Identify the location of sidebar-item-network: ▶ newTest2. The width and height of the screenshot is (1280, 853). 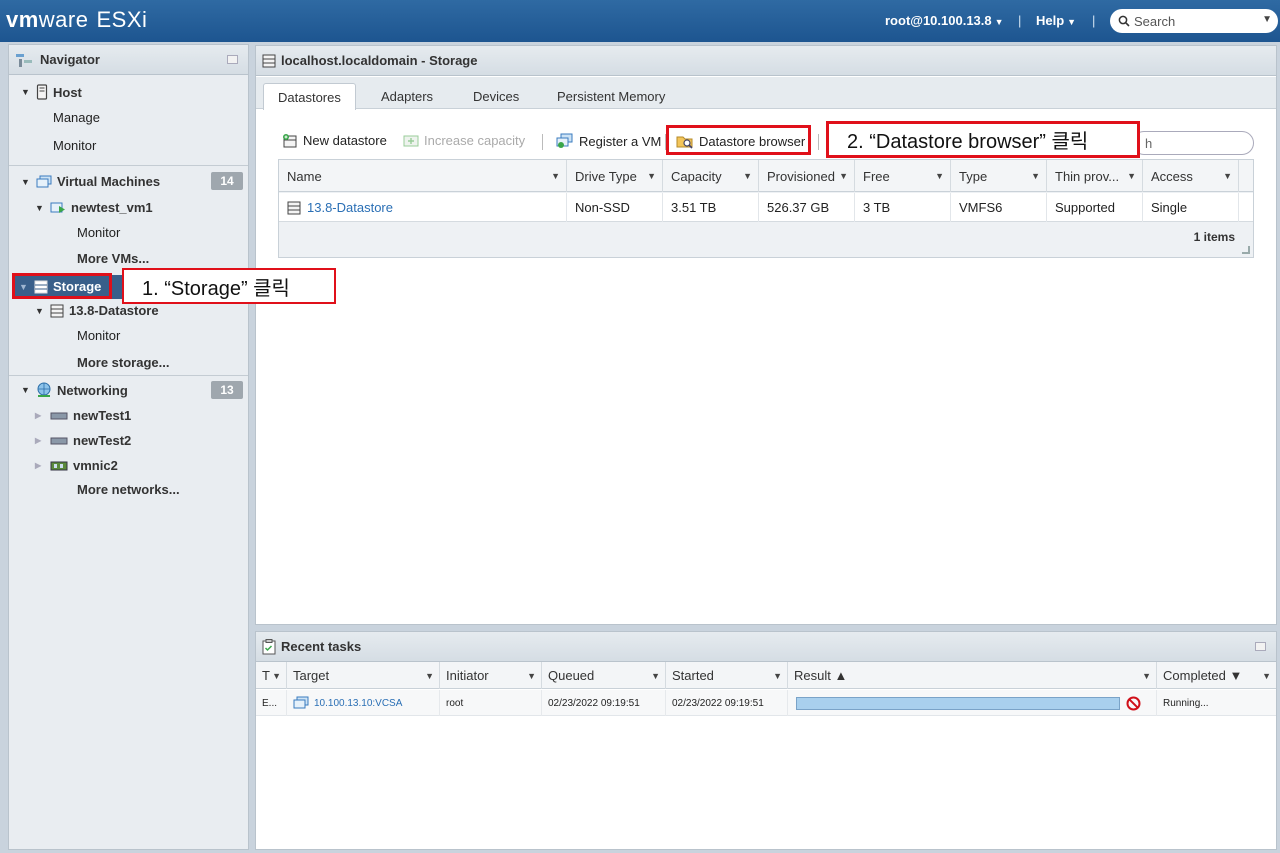
(83, 440).